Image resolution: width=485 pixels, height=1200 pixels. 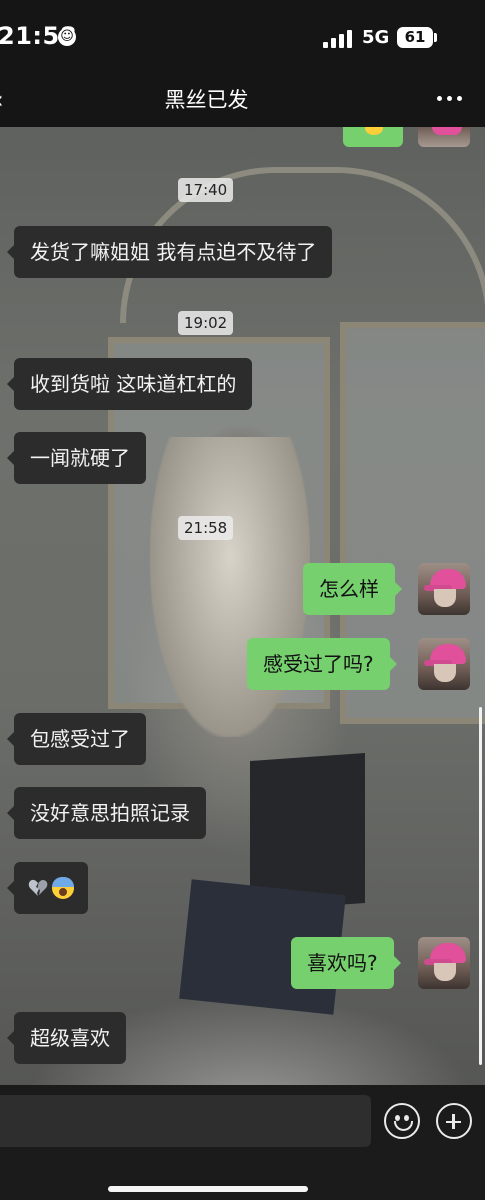 I want to click on timestamp: 19:02, so click(x=206, y=323).